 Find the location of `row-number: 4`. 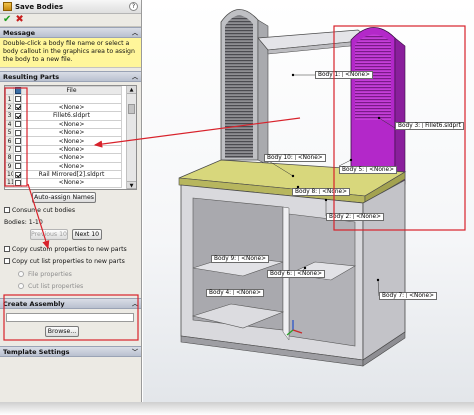

row-number: 4 is located at coordinates (9, 124).